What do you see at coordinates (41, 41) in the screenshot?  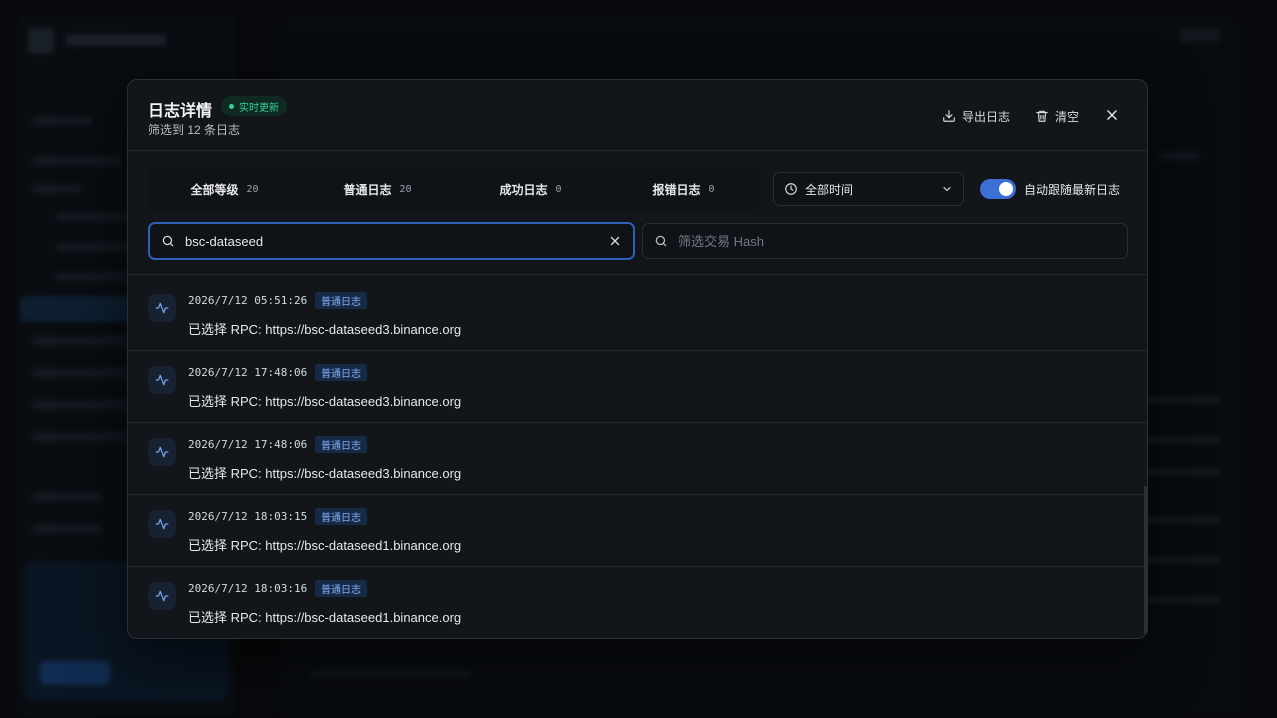 I see `background-logo` at bounding box center [41, 41].